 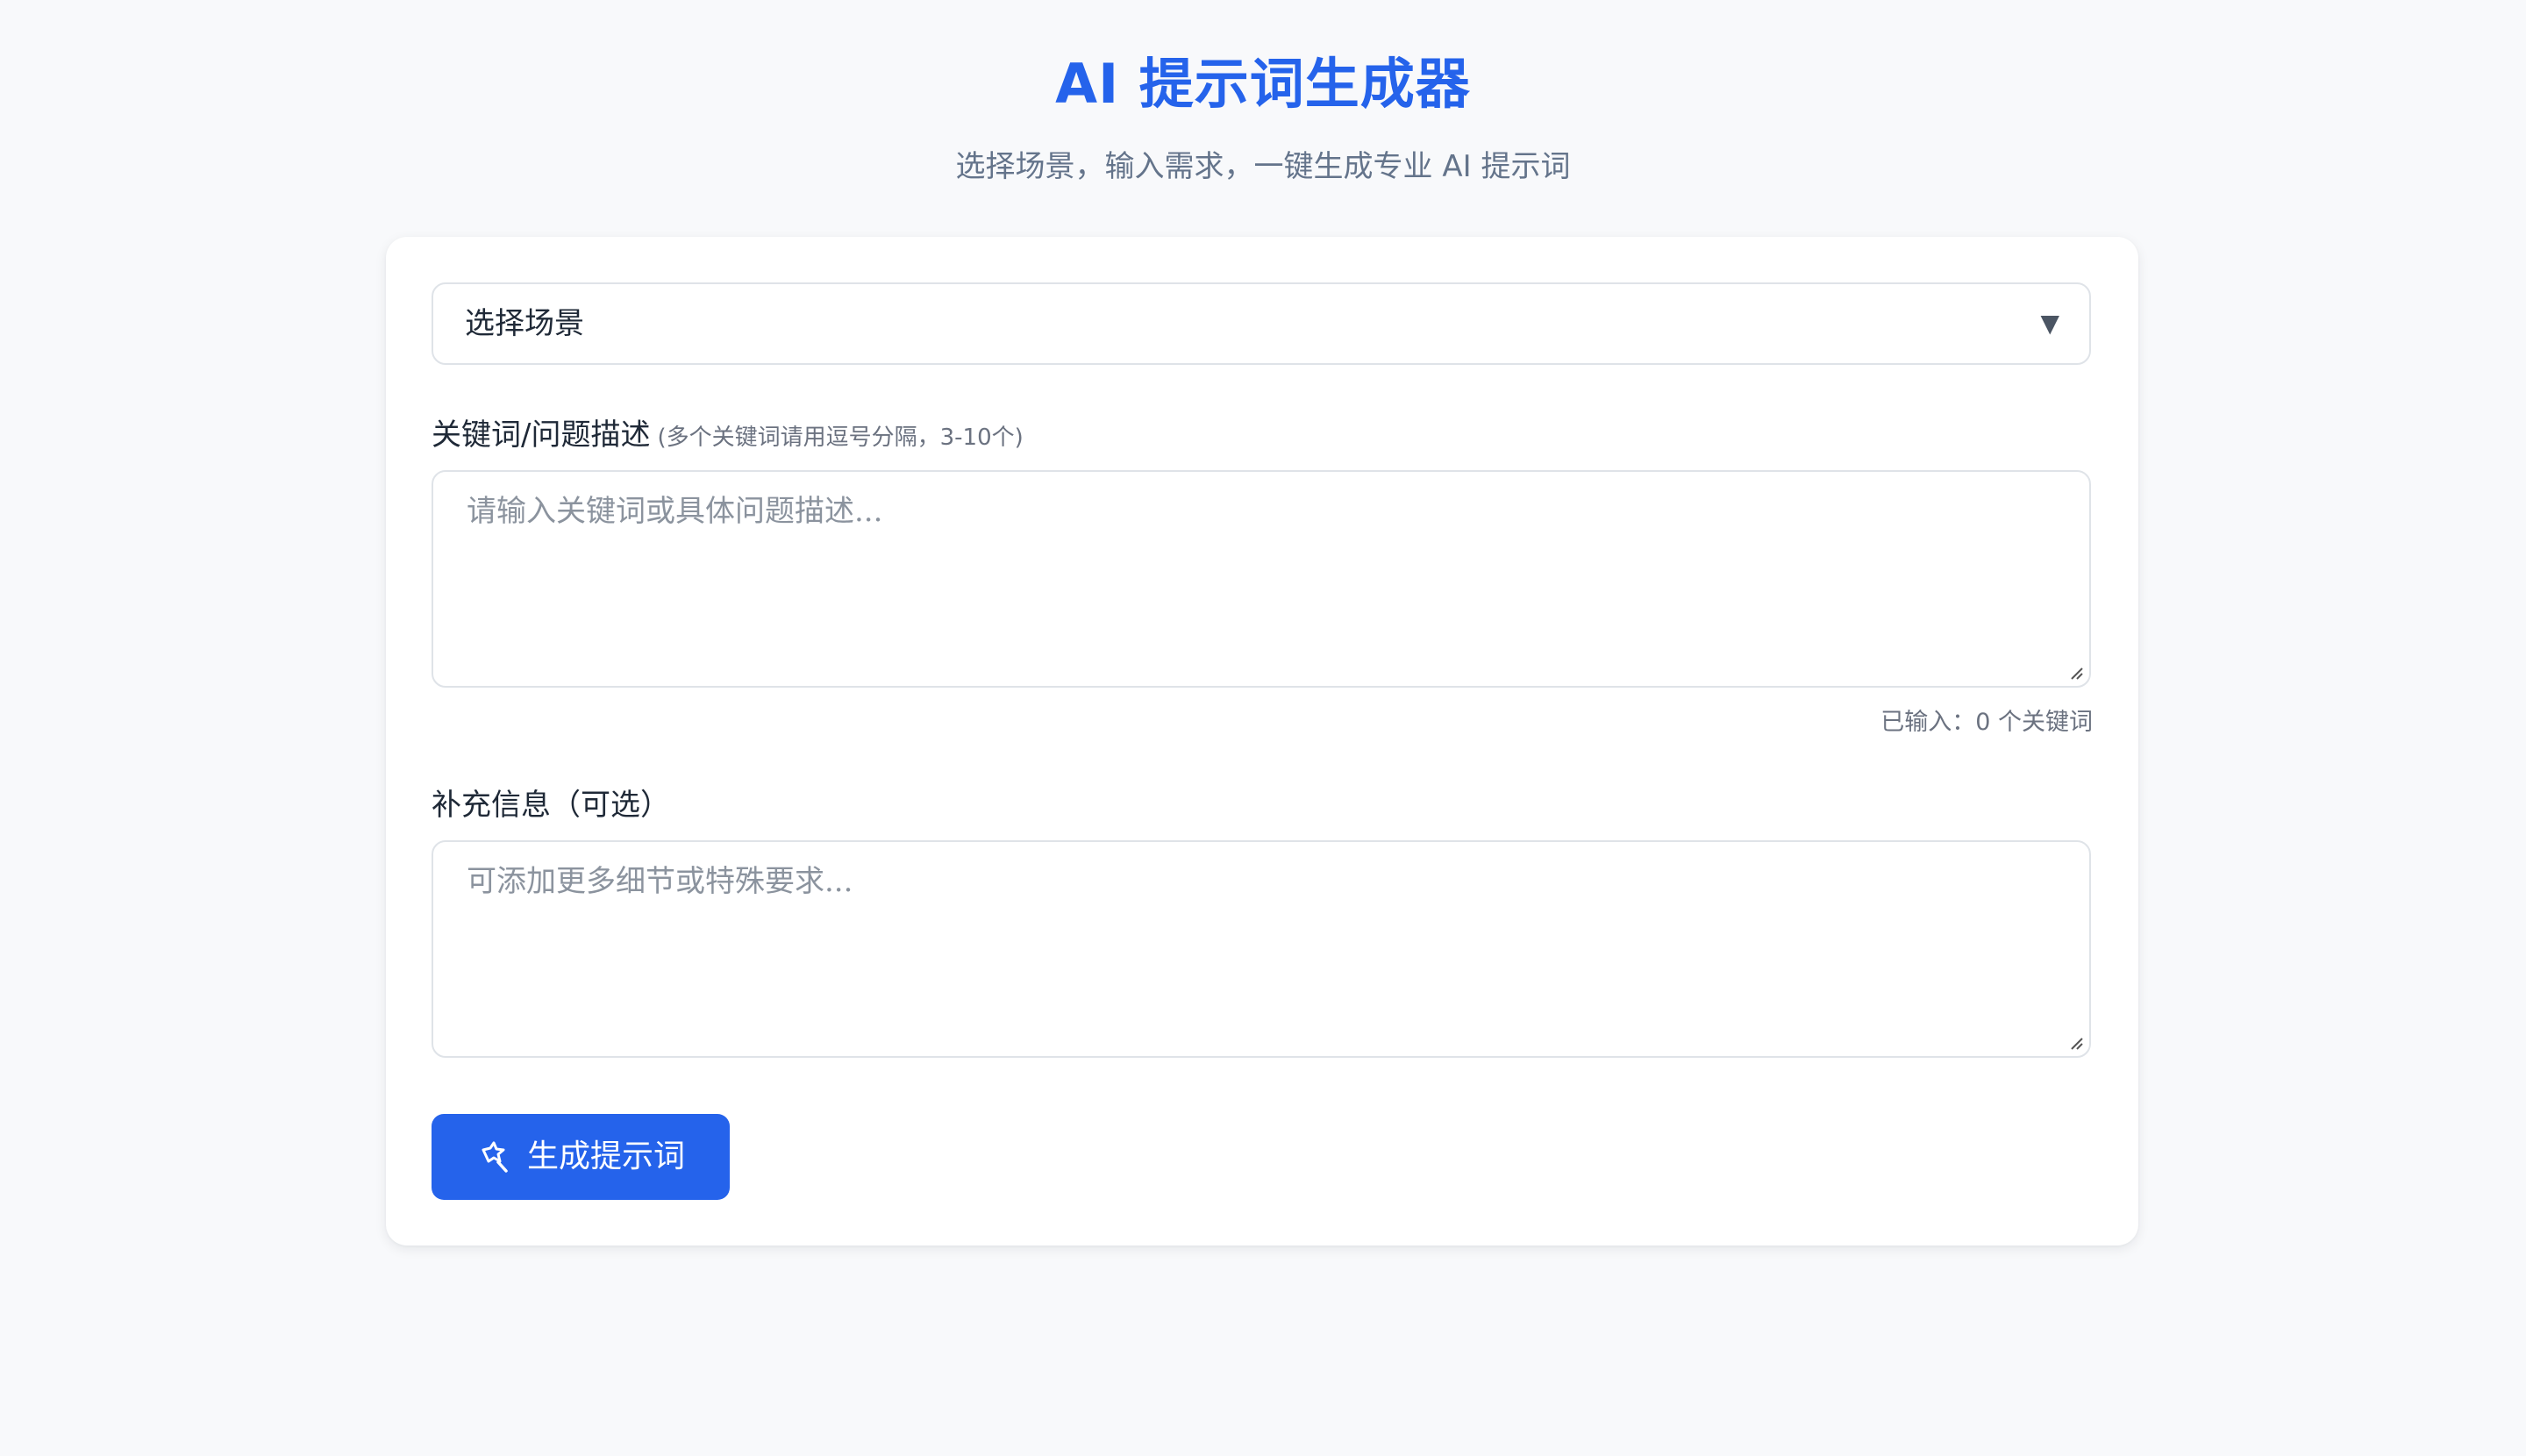 I want to click on scene-select-value: 选择场景, so click(x=524, y=323).